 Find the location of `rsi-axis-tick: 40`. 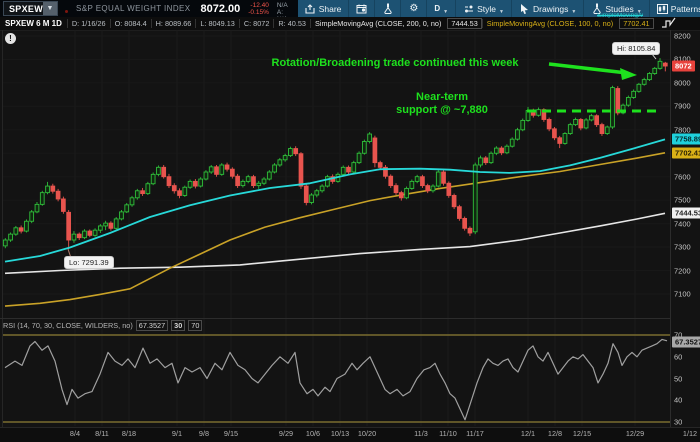

rsi-axis-tick: 40 is located at coordinates (678, 400).